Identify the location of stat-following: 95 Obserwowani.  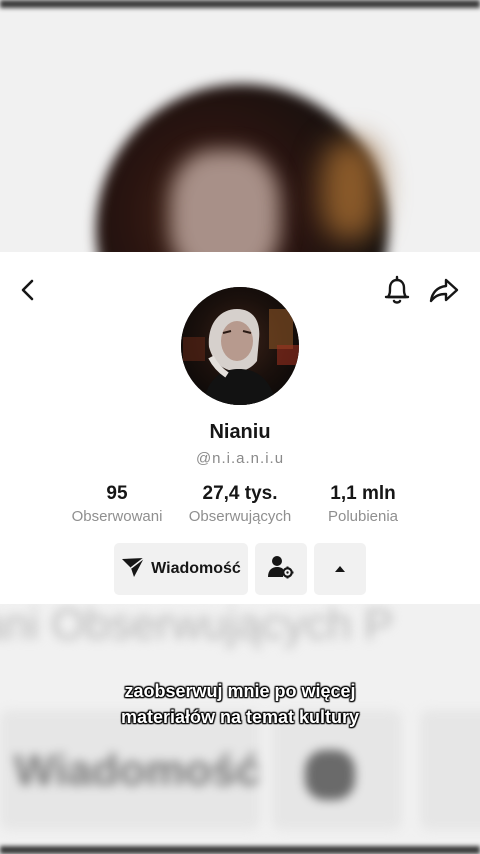
(117, 504).